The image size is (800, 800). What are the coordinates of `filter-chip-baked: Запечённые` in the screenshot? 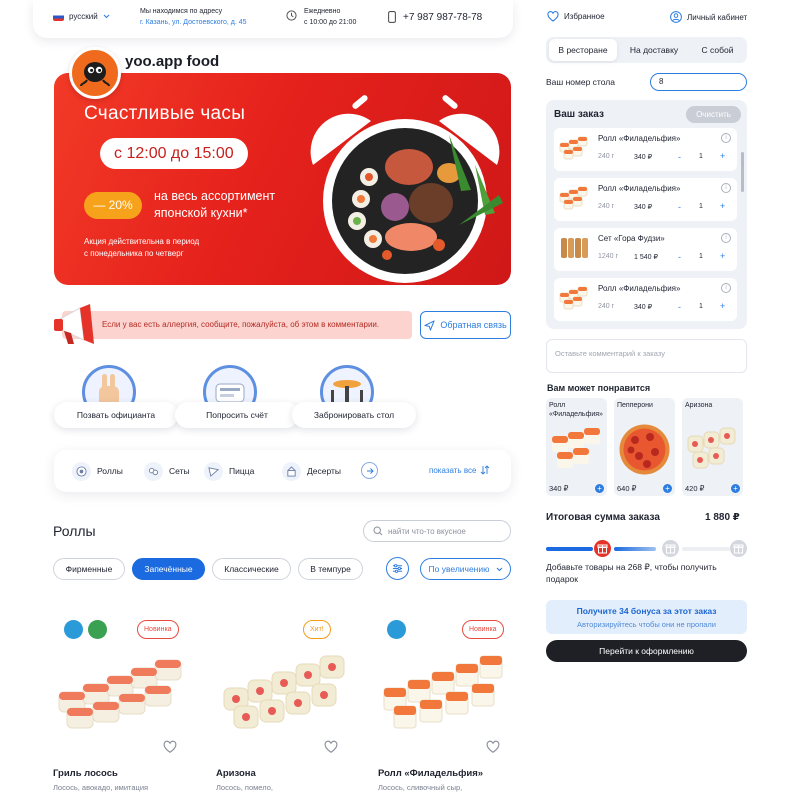 It's located at (168, 569).